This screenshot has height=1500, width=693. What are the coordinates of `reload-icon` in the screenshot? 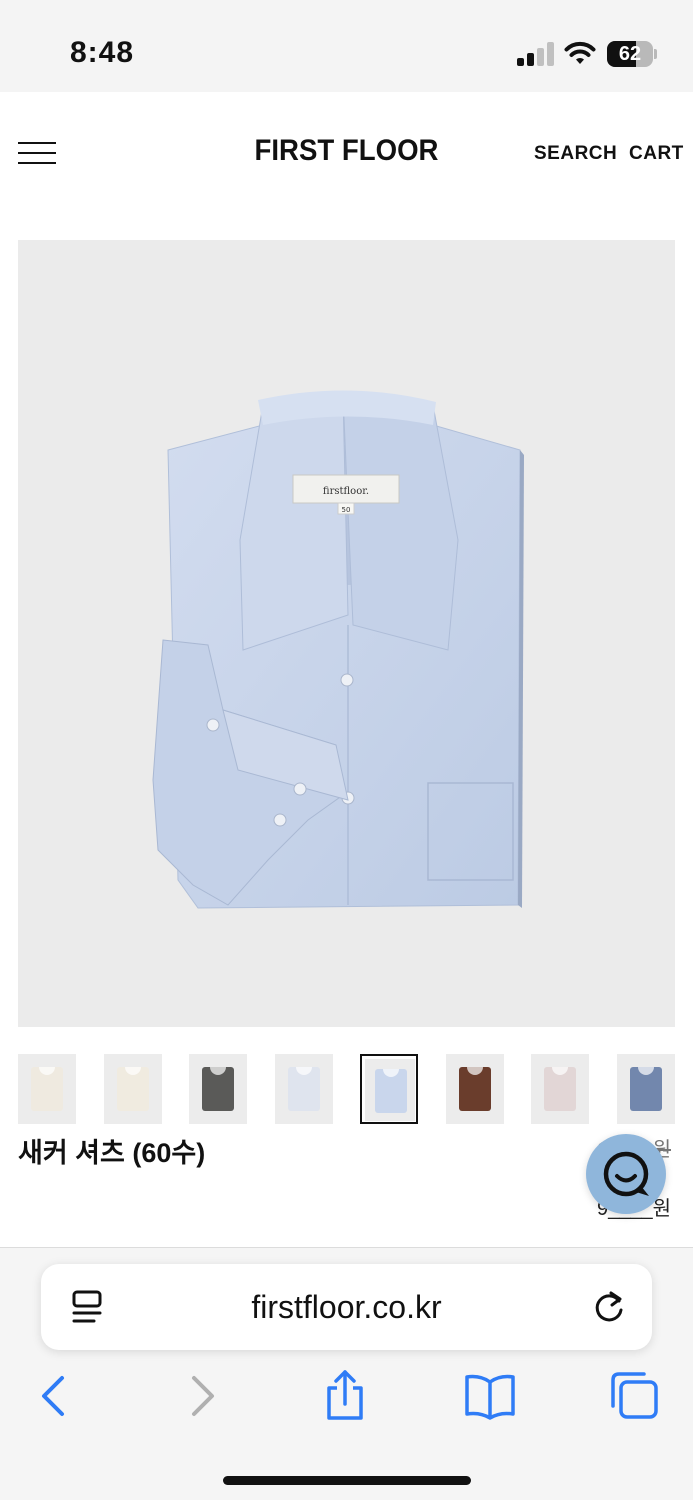 It's located at (609, 1307).